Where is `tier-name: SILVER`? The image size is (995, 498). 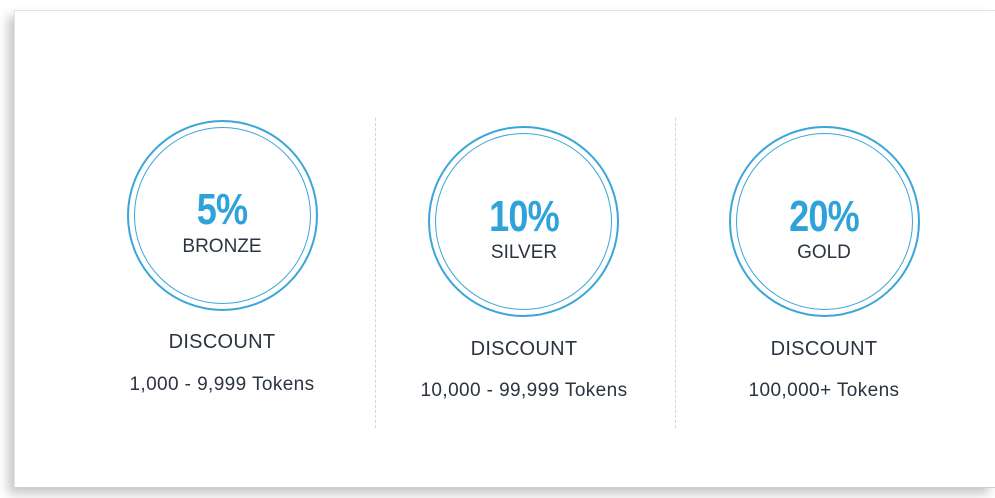 tier-name: SILVER is located at coordinates (524, 252).